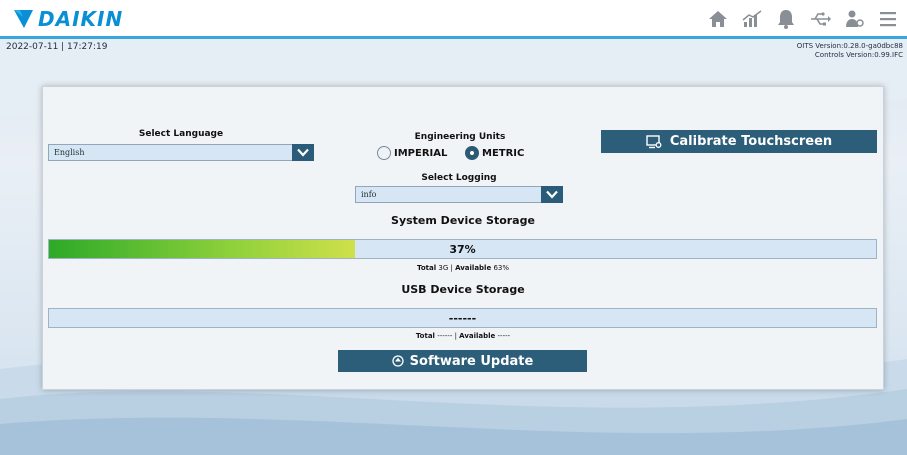 The height and width of the screenshot is (455, 907). I want to click on language-select: English, so click(181, 152).